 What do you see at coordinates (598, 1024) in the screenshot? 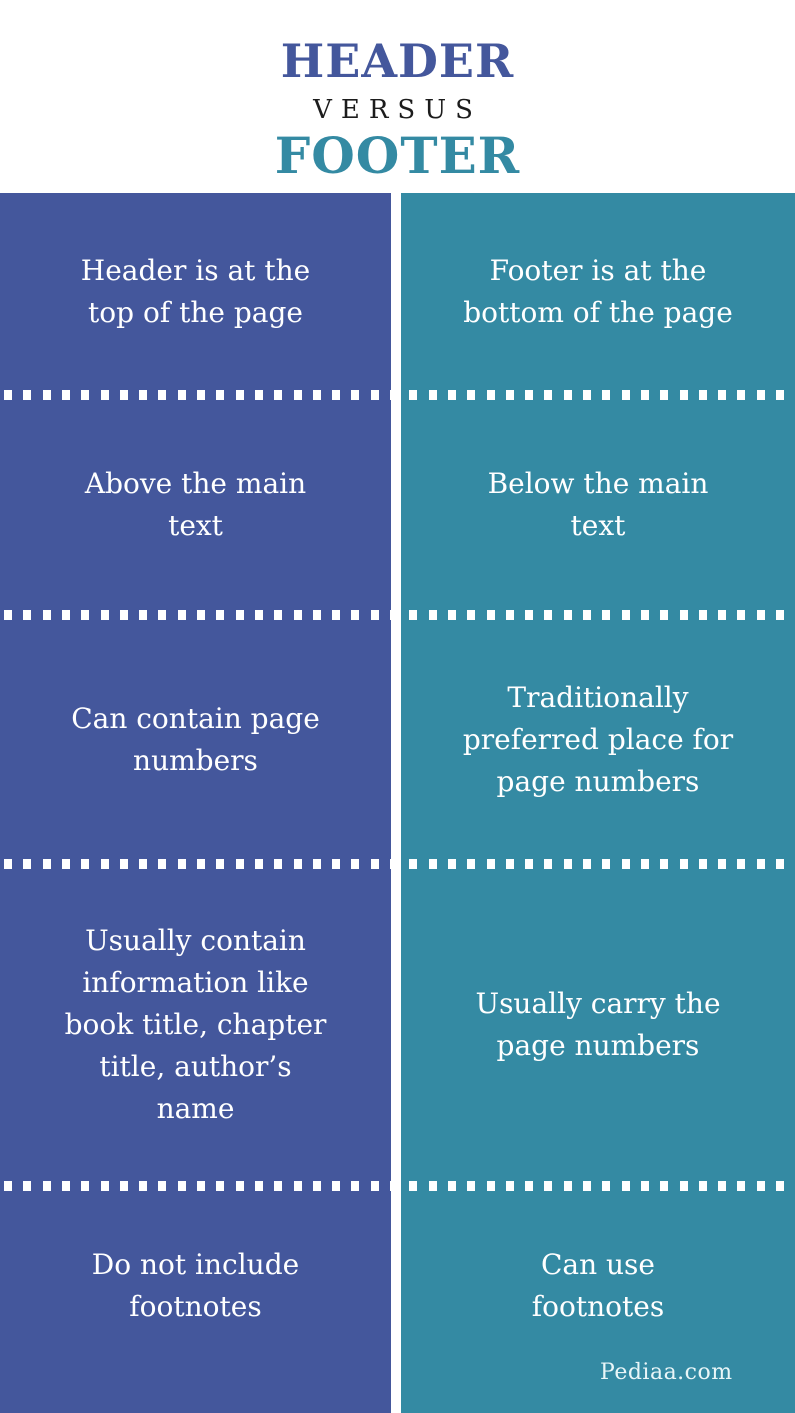
I see `footer-point-4: Usually carry the page numbers` at bounding box center [598, 1024].